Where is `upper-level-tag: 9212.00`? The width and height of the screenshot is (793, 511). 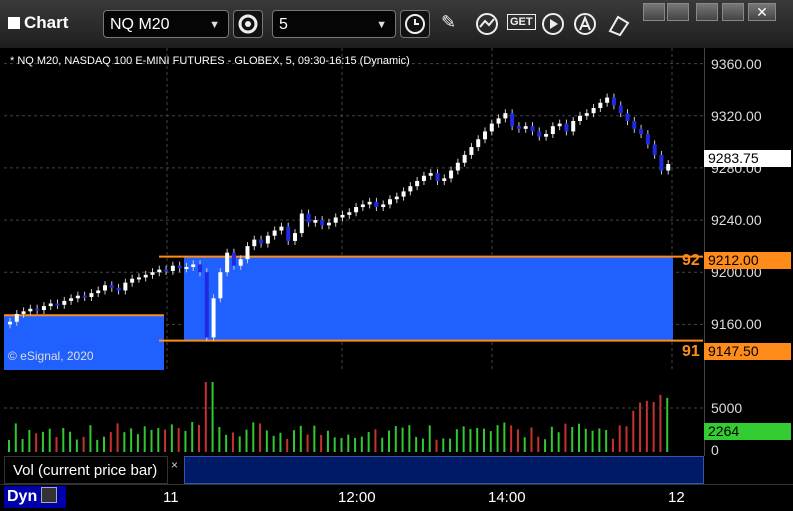
upper-level-tag: 9212.00 is located at coordinates (747, 260).